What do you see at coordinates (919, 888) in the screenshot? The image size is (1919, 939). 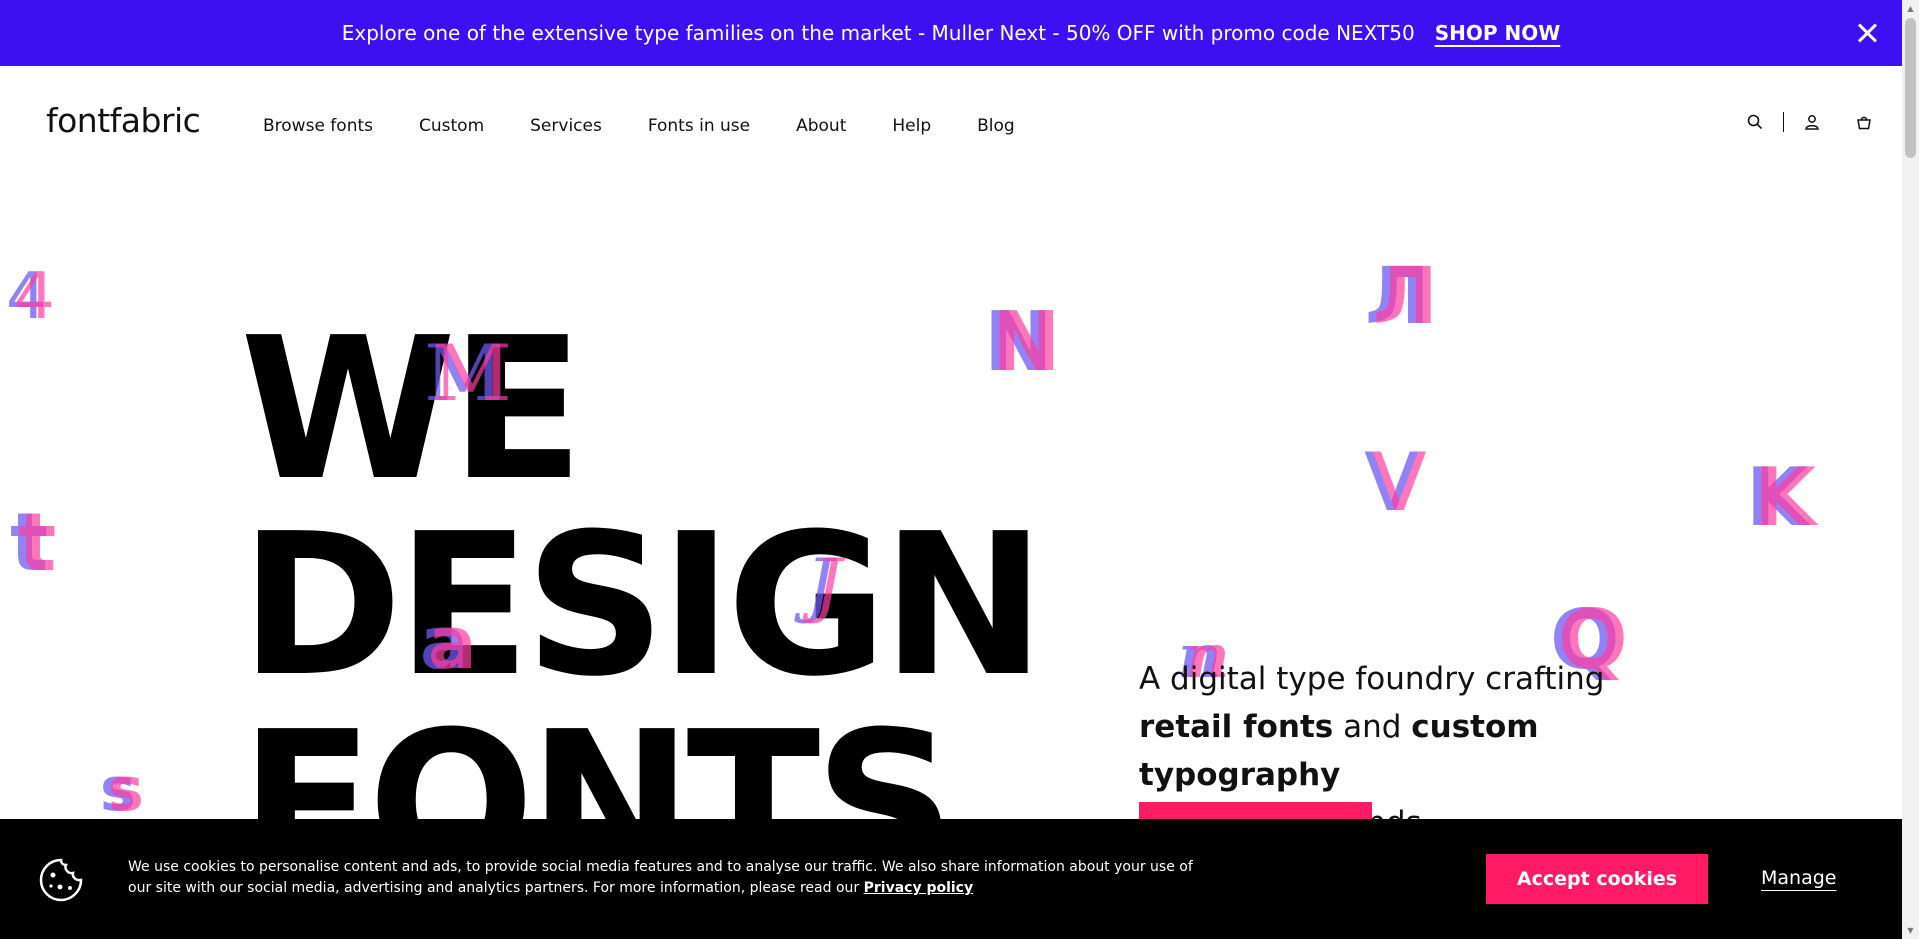 I see `privacy-policy-link: Privacy policy` at bounding box center [919, 888].